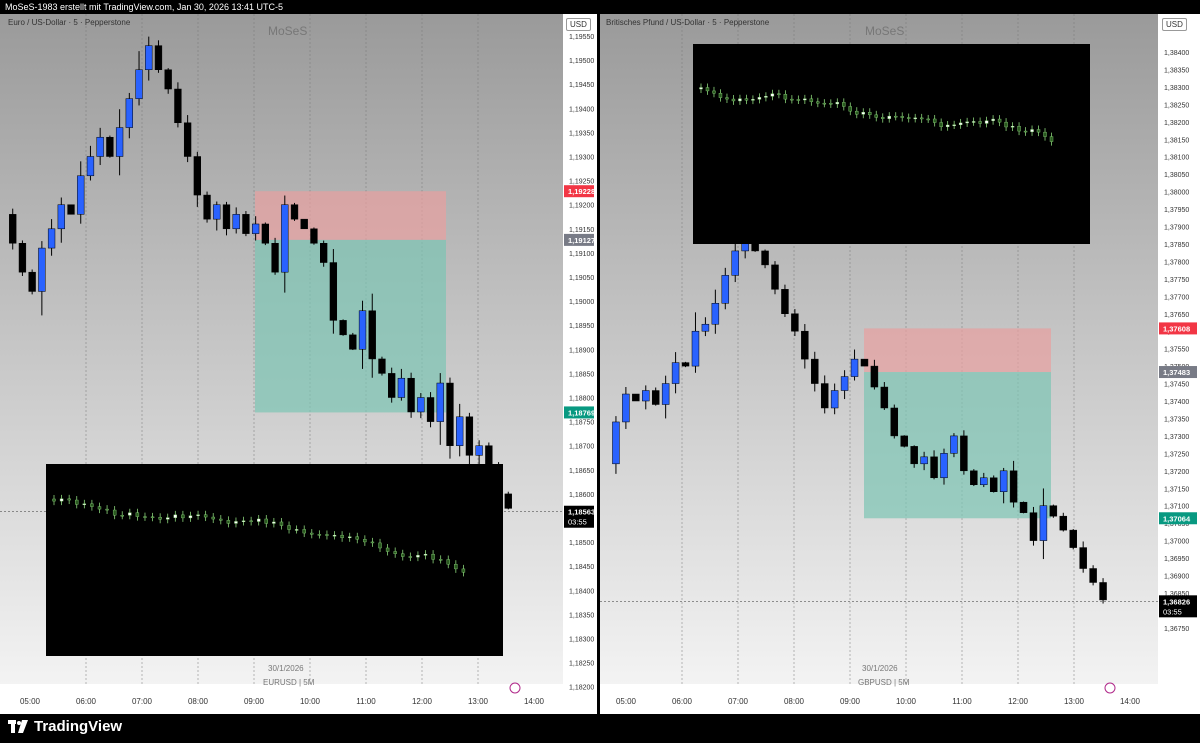  Describe the element at coordinates (1176, 123) in the screenshot. I see `y-tick-label: 1,38200` at that location.